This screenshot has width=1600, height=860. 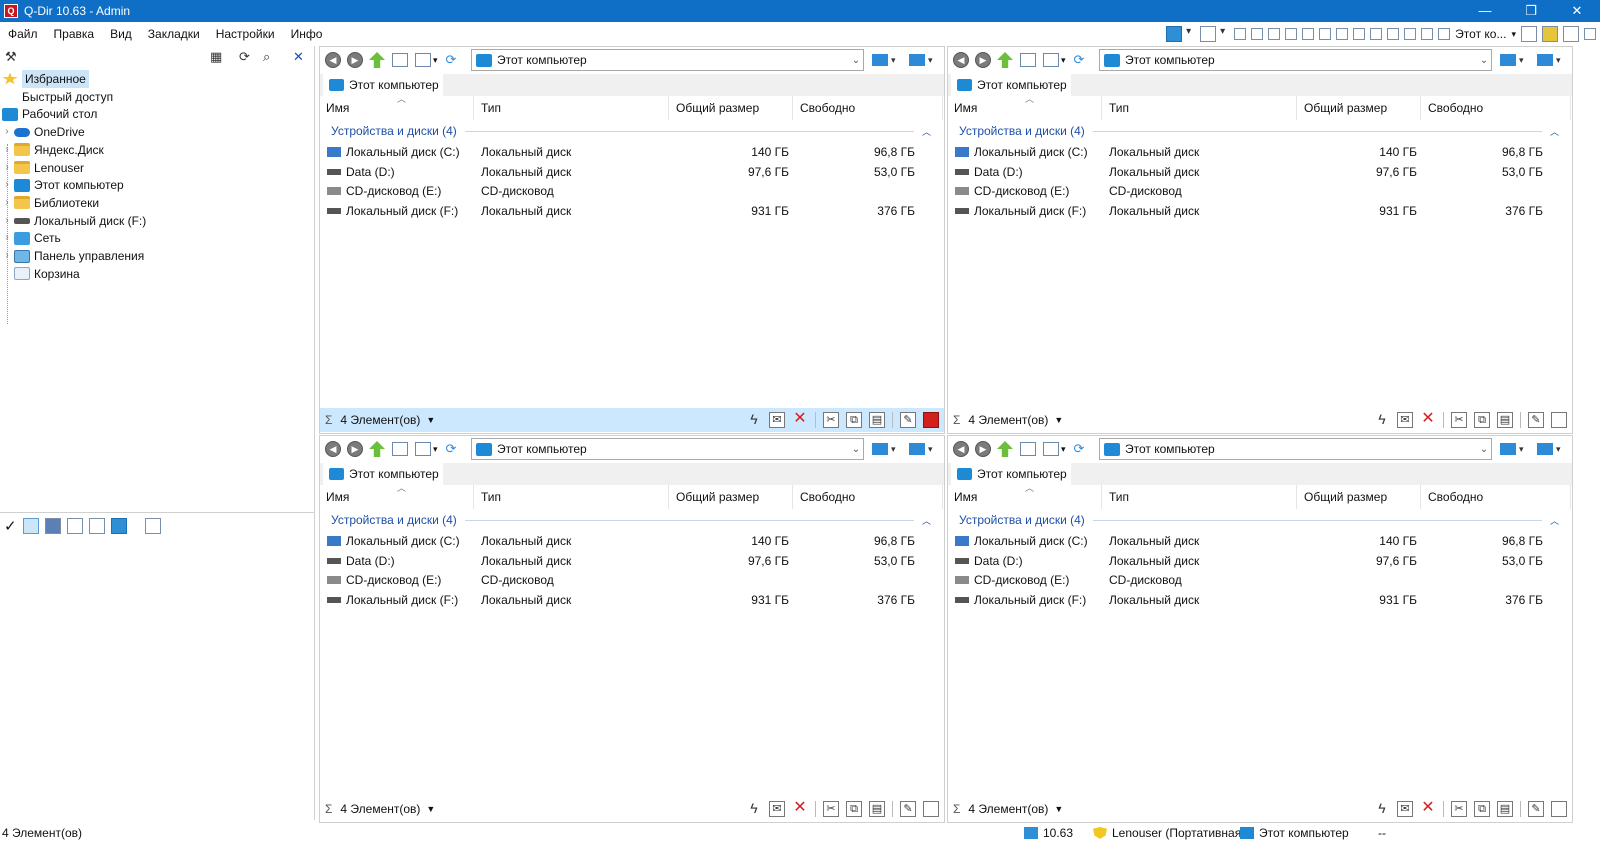 I want to click on computer-view-icon, so click(x=1178, y=34).